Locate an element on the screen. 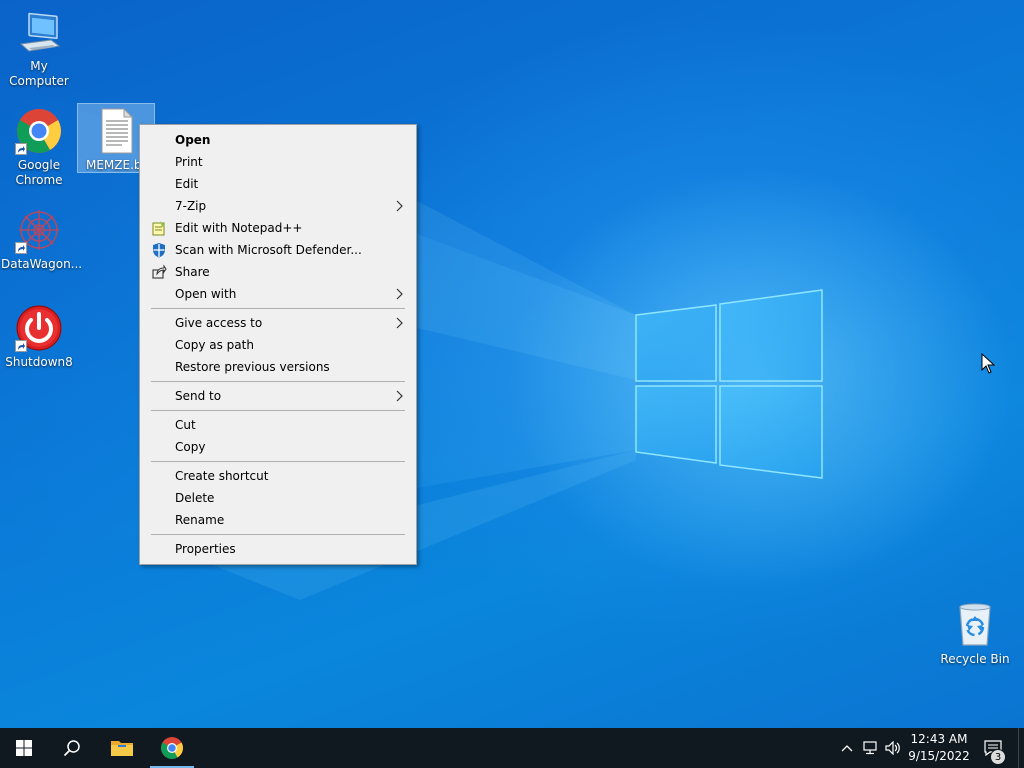 The height and width of the screenshot is (768, 1024). menu-item-delete: Delete is located at coordinates (278, 498).